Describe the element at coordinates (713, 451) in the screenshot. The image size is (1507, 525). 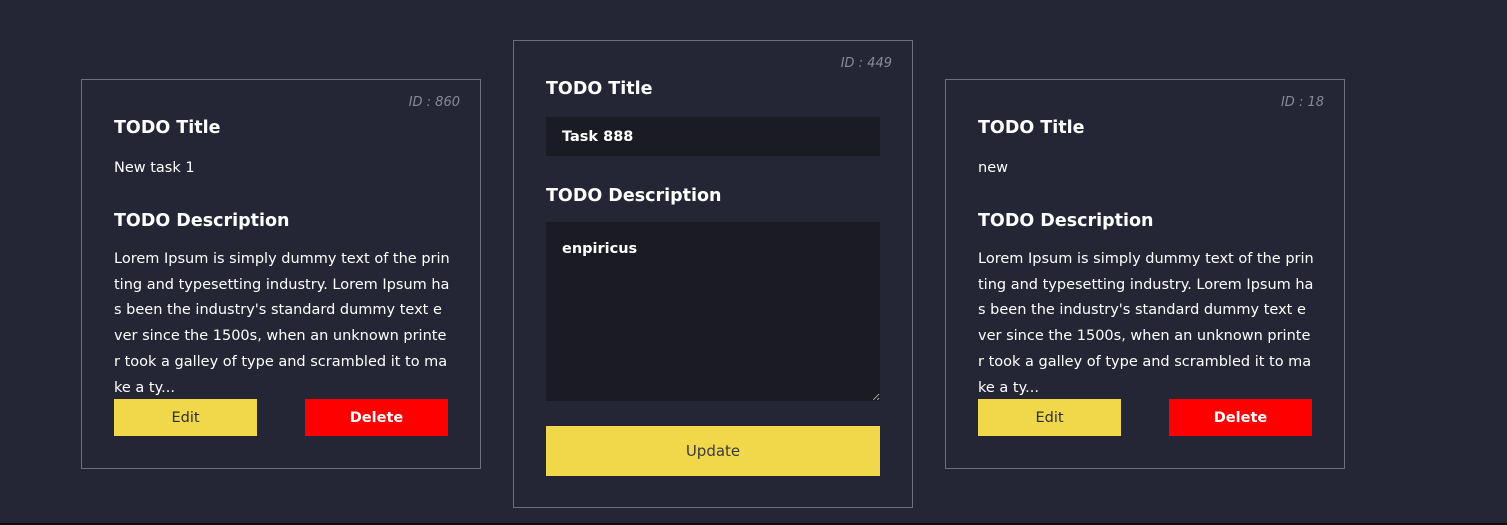
I see `update-button: Update` at that location.